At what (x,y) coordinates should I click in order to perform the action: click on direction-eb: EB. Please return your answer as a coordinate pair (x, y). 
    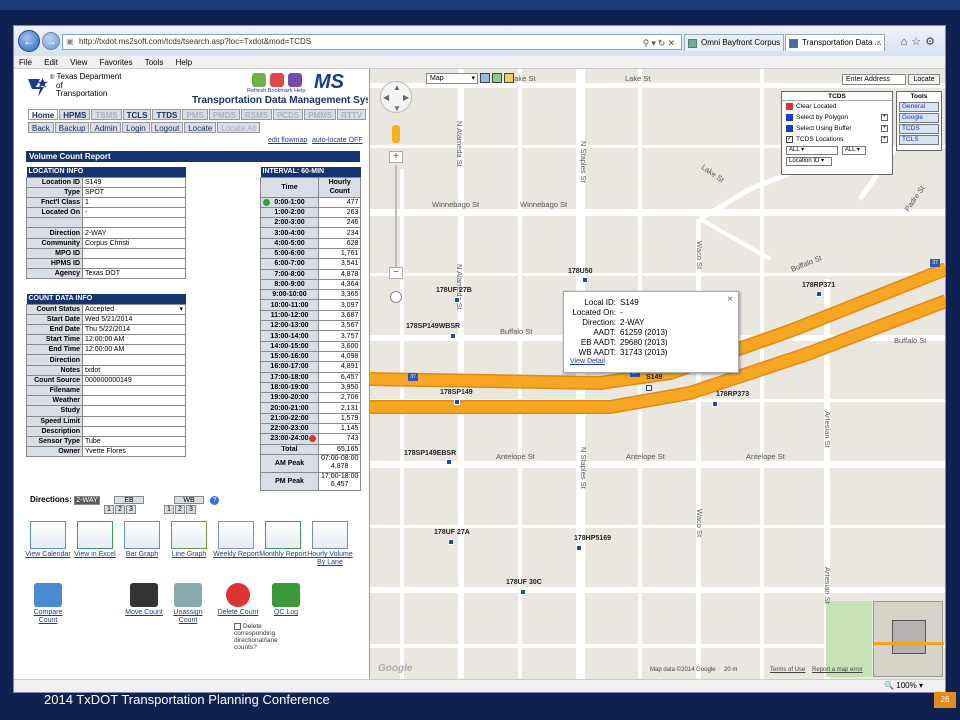
    Looking at the image, I should click on (129, 500).